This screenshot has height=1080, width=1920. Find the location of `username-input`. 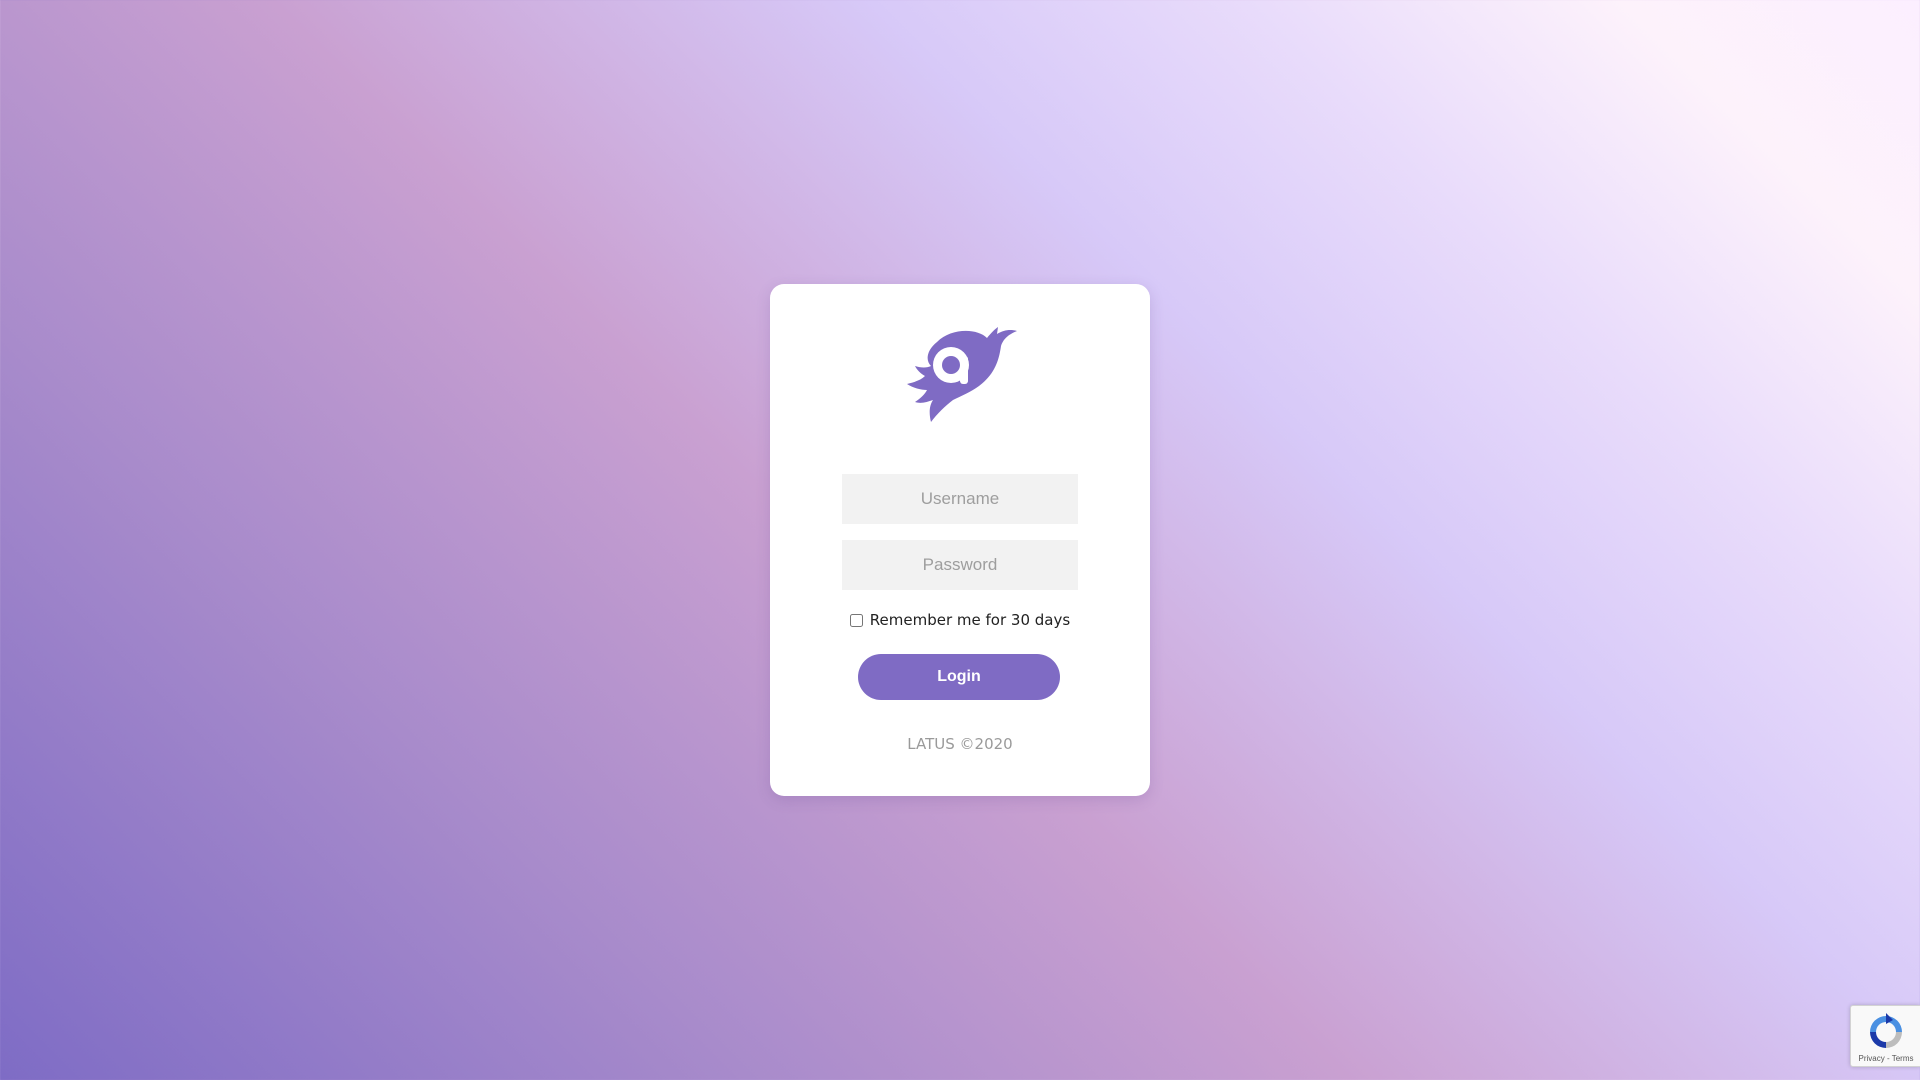

username-input is located at coordinates (960, 499).